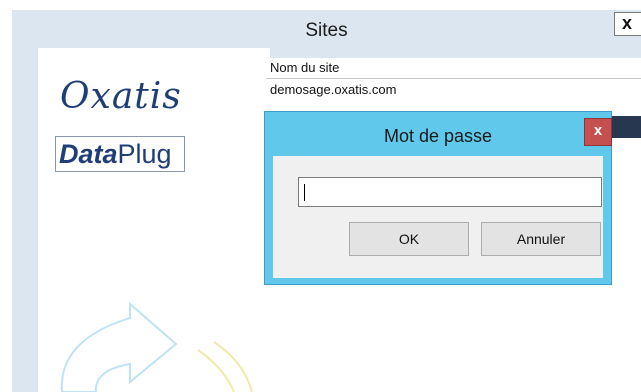 The width and height of the screenshot is (641, 392). Describe the element at coordinates (453, 90) in the screenshot. I see `site-list-row: demosage.oxatis.com` at that location.